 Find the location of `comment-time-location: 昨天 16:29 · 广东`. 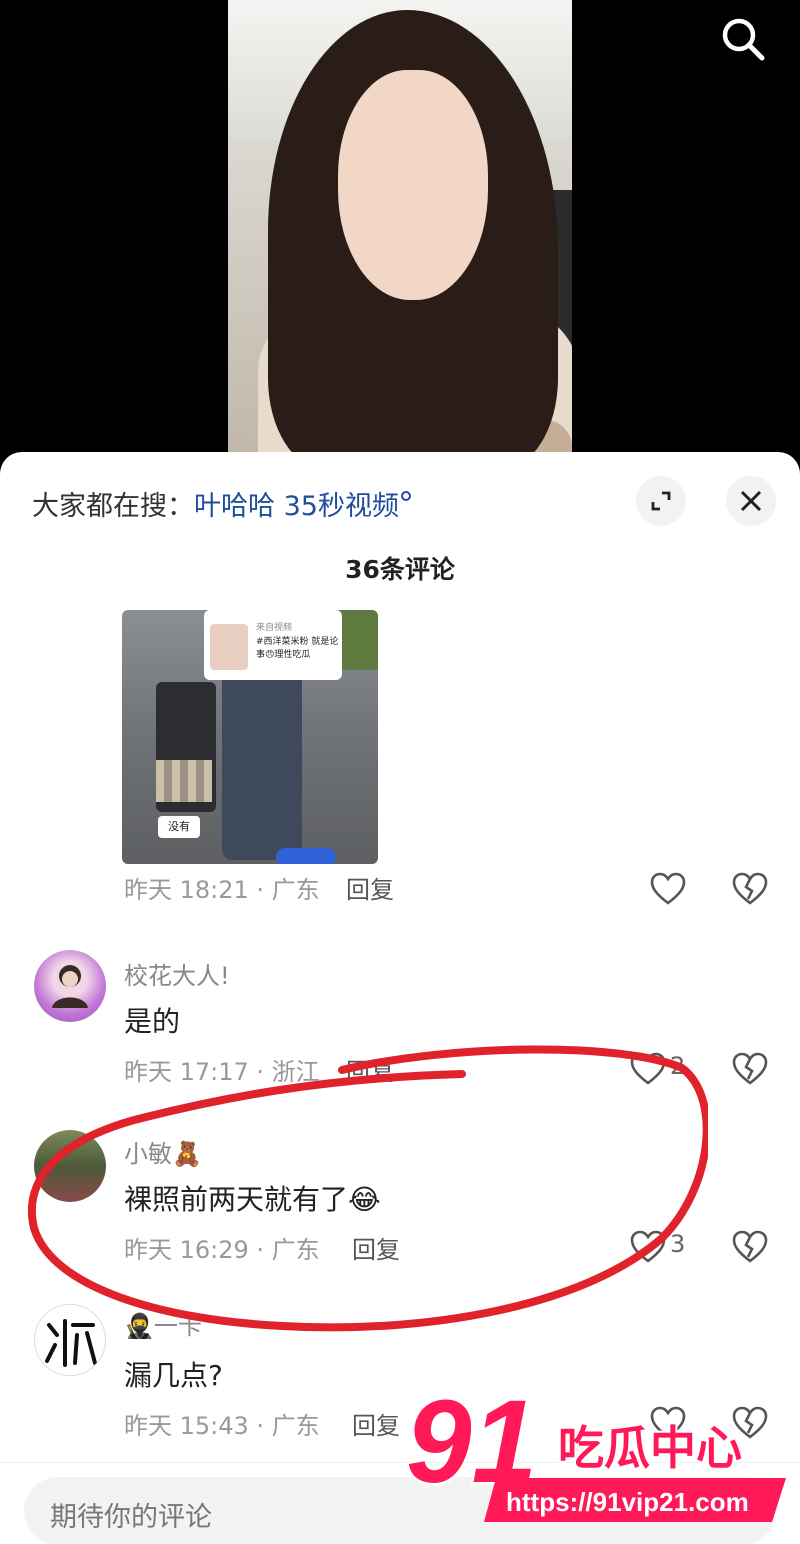

comment-time-location: 昨天 16:29 · 广东 is located at coordinates (222, 1250).